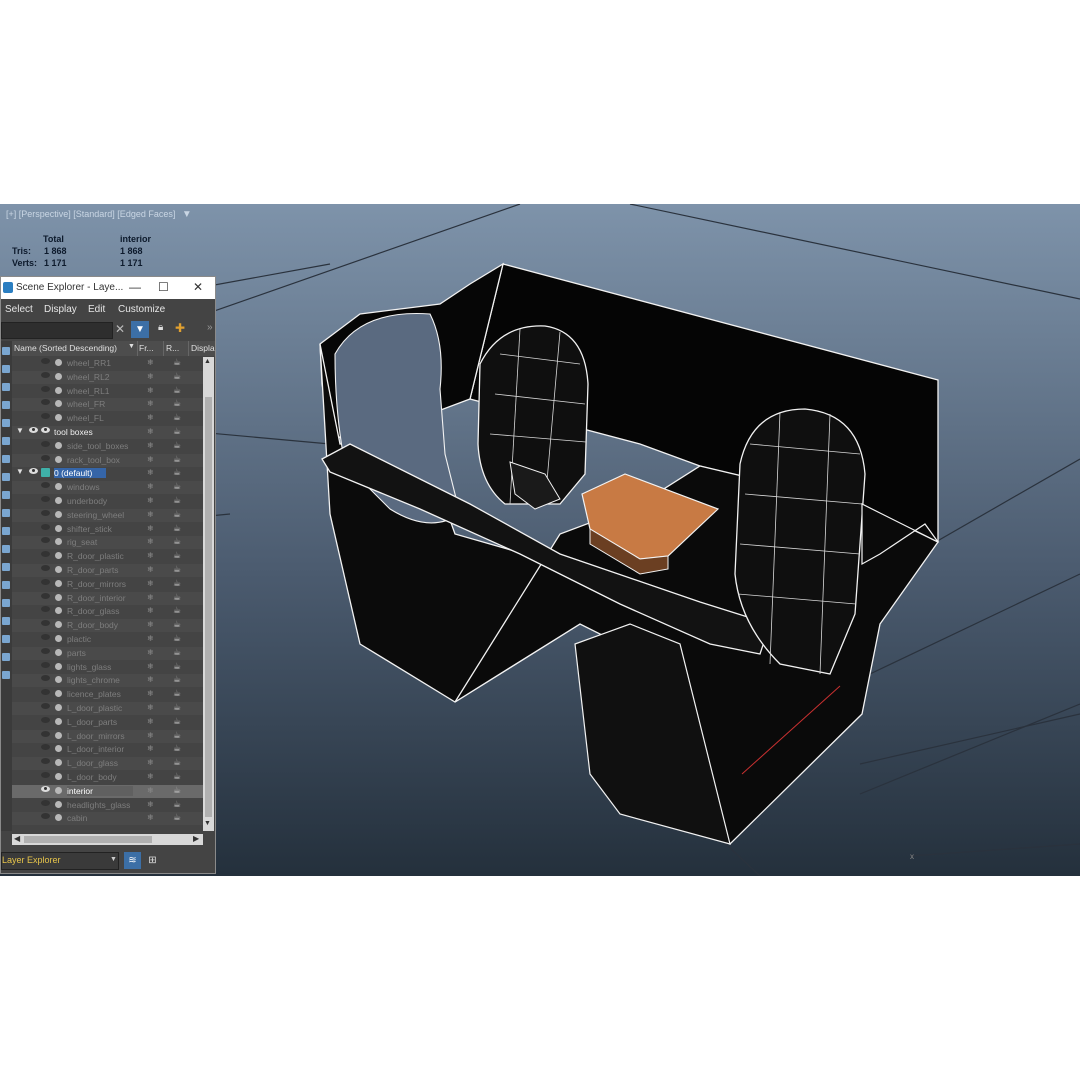 The height and width of the screenshot is (1080, 1080). What do you see at coordinates (107, 432) in the screenshot?
I see `layer-row: ▼ tool boxes ❄ ☕︎` at bounding box center [107, 432].